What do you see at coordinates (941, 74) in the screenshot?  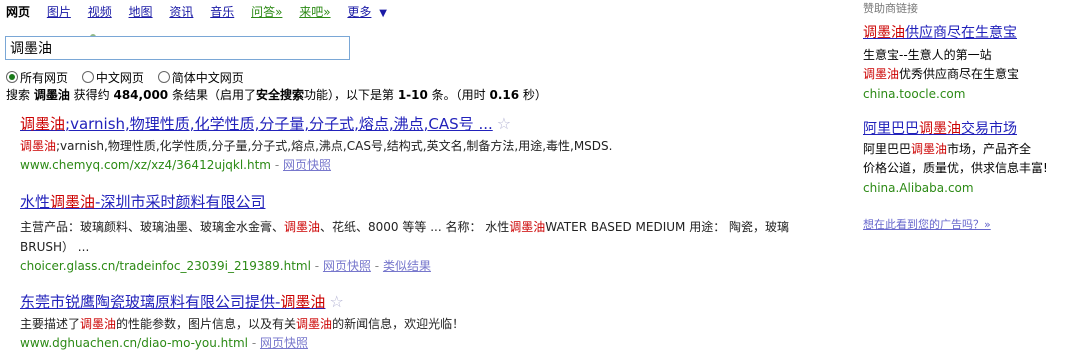 I see `ad-description: 调墨油优秀供应商尽在生意宝` at bounding box center [941, 74].